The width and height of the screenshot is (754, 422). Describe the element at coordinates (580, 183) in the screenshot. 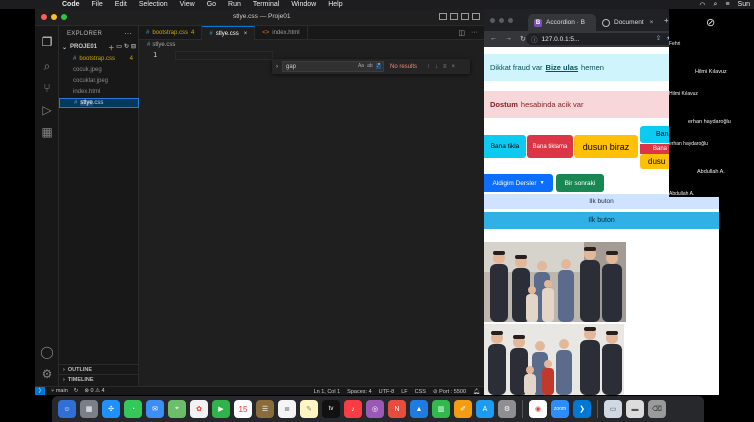

I see `next-button: Bir sonraki` at that location.